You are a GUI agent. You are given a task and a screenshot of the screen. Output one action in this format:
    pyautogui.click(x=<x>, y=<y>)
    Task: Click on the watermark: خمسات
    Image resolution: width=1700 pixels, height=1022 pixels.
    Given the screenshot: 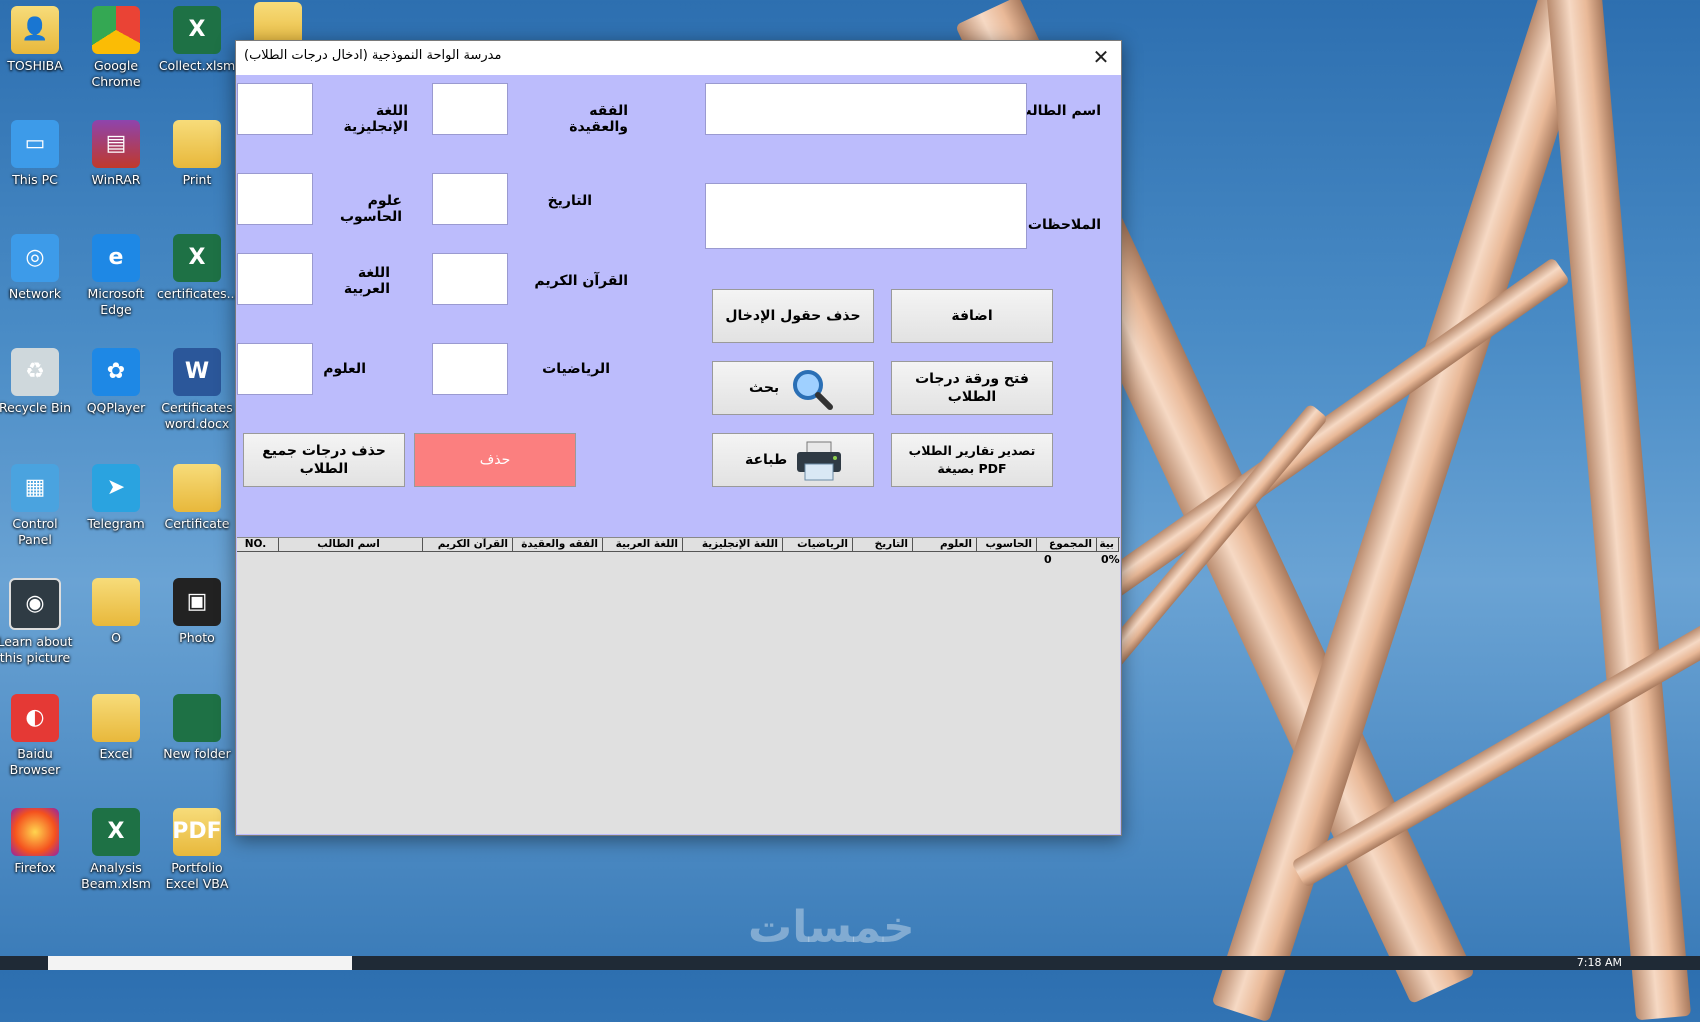 What is the action you would take?
    pyautogui.click(x=831, y=927)
    